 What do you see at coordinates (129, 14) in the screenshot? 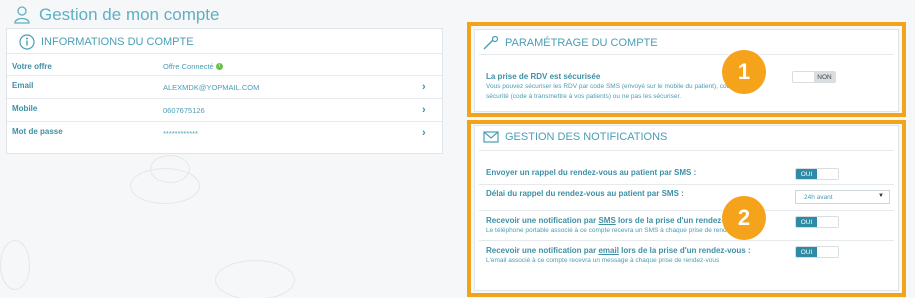
I see `page-title-text: Gestion de mon compte` at bounding box center [129, 14].